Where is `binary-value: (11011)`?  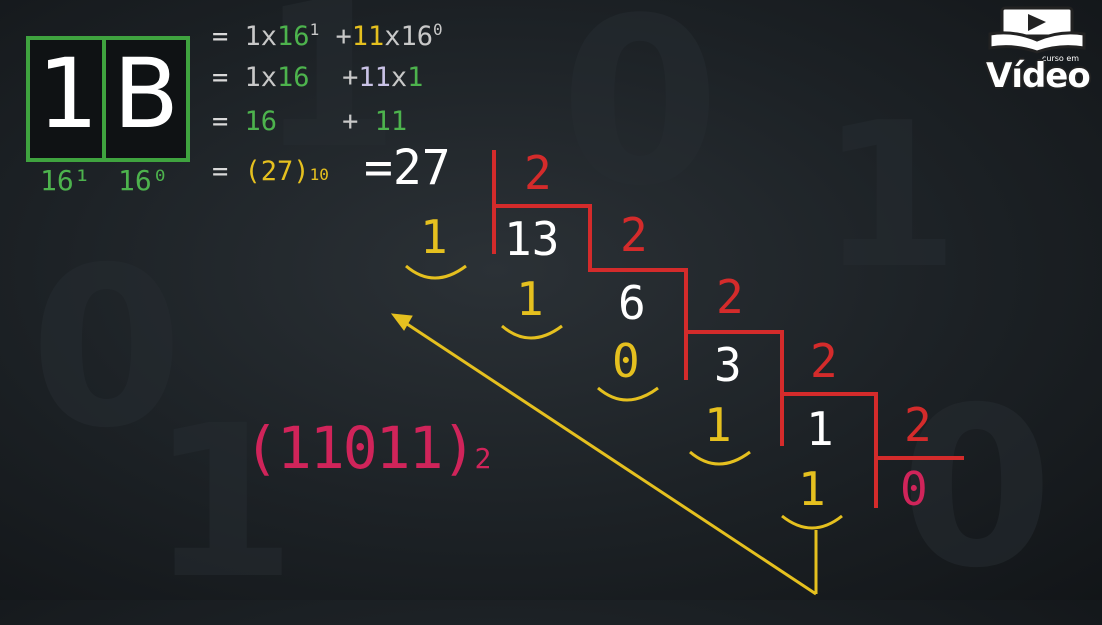 binary-value: (11011) is located at coordinates (360, 448).